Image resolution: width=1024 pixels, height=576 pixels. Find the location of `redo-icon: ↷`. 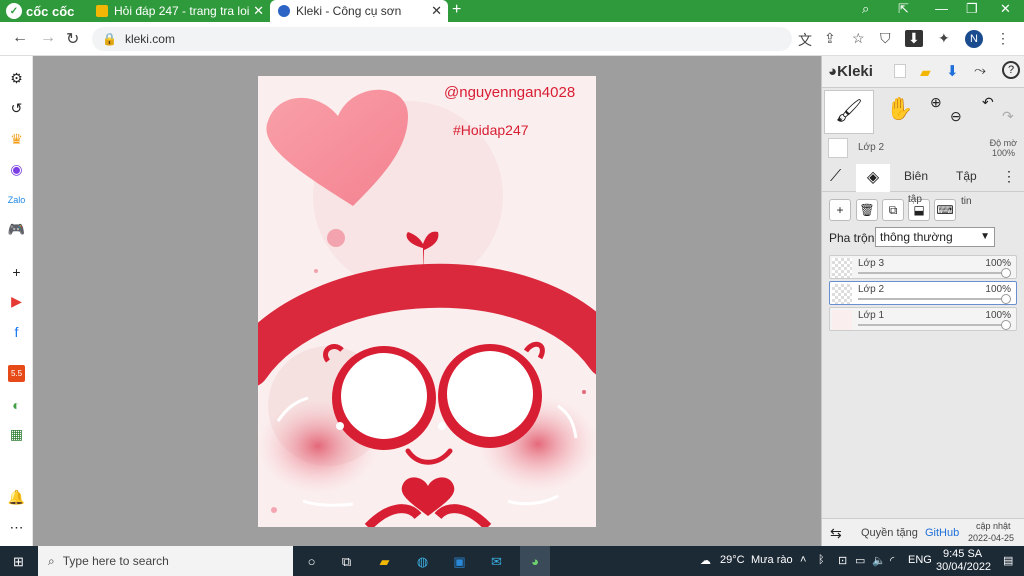

redo-icon: ↷ is located at coordinates (1008, 116).